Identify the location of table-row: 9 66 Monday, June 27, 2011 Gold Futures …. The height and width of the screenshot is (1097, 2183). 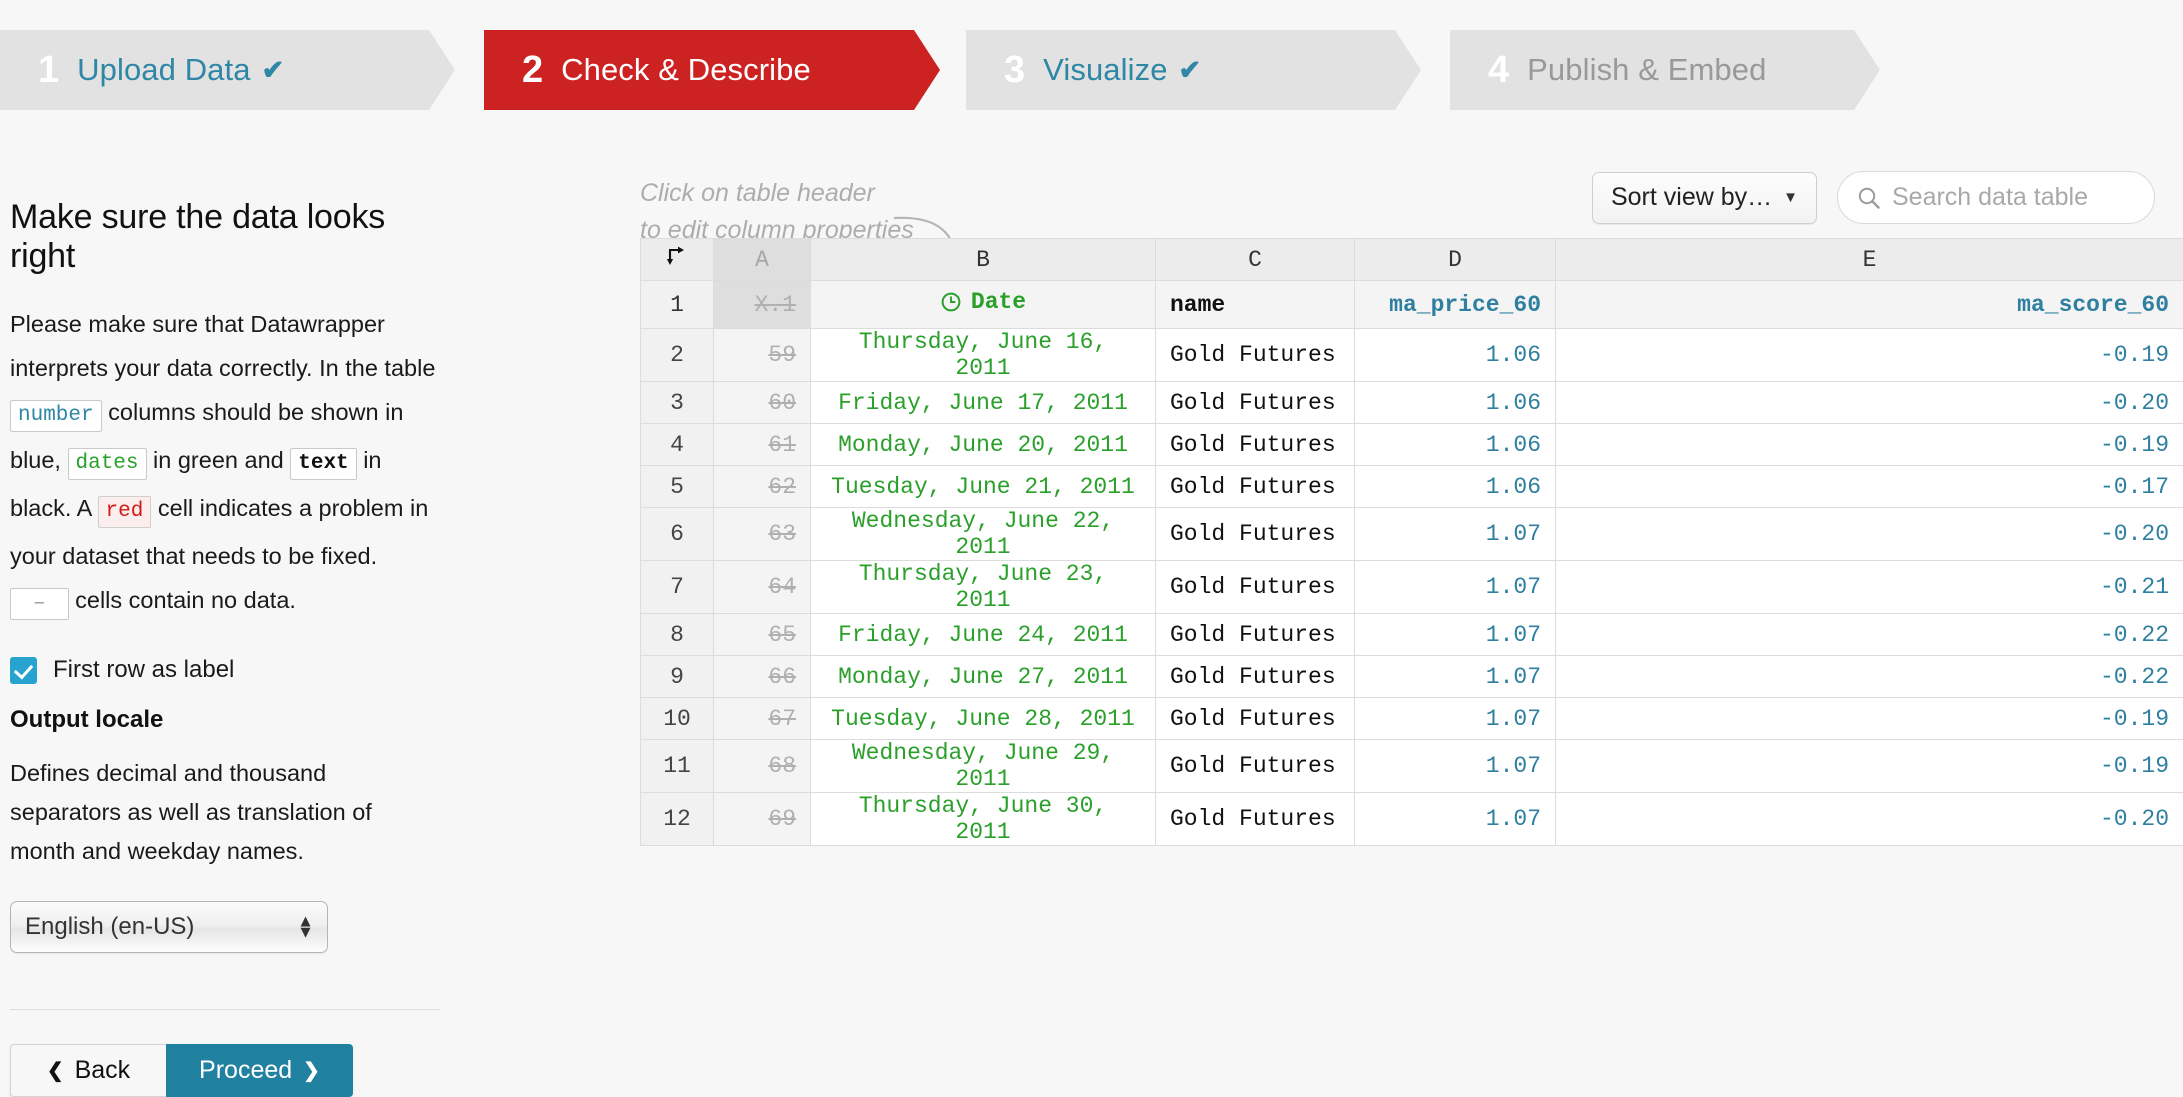
(1412, 677).